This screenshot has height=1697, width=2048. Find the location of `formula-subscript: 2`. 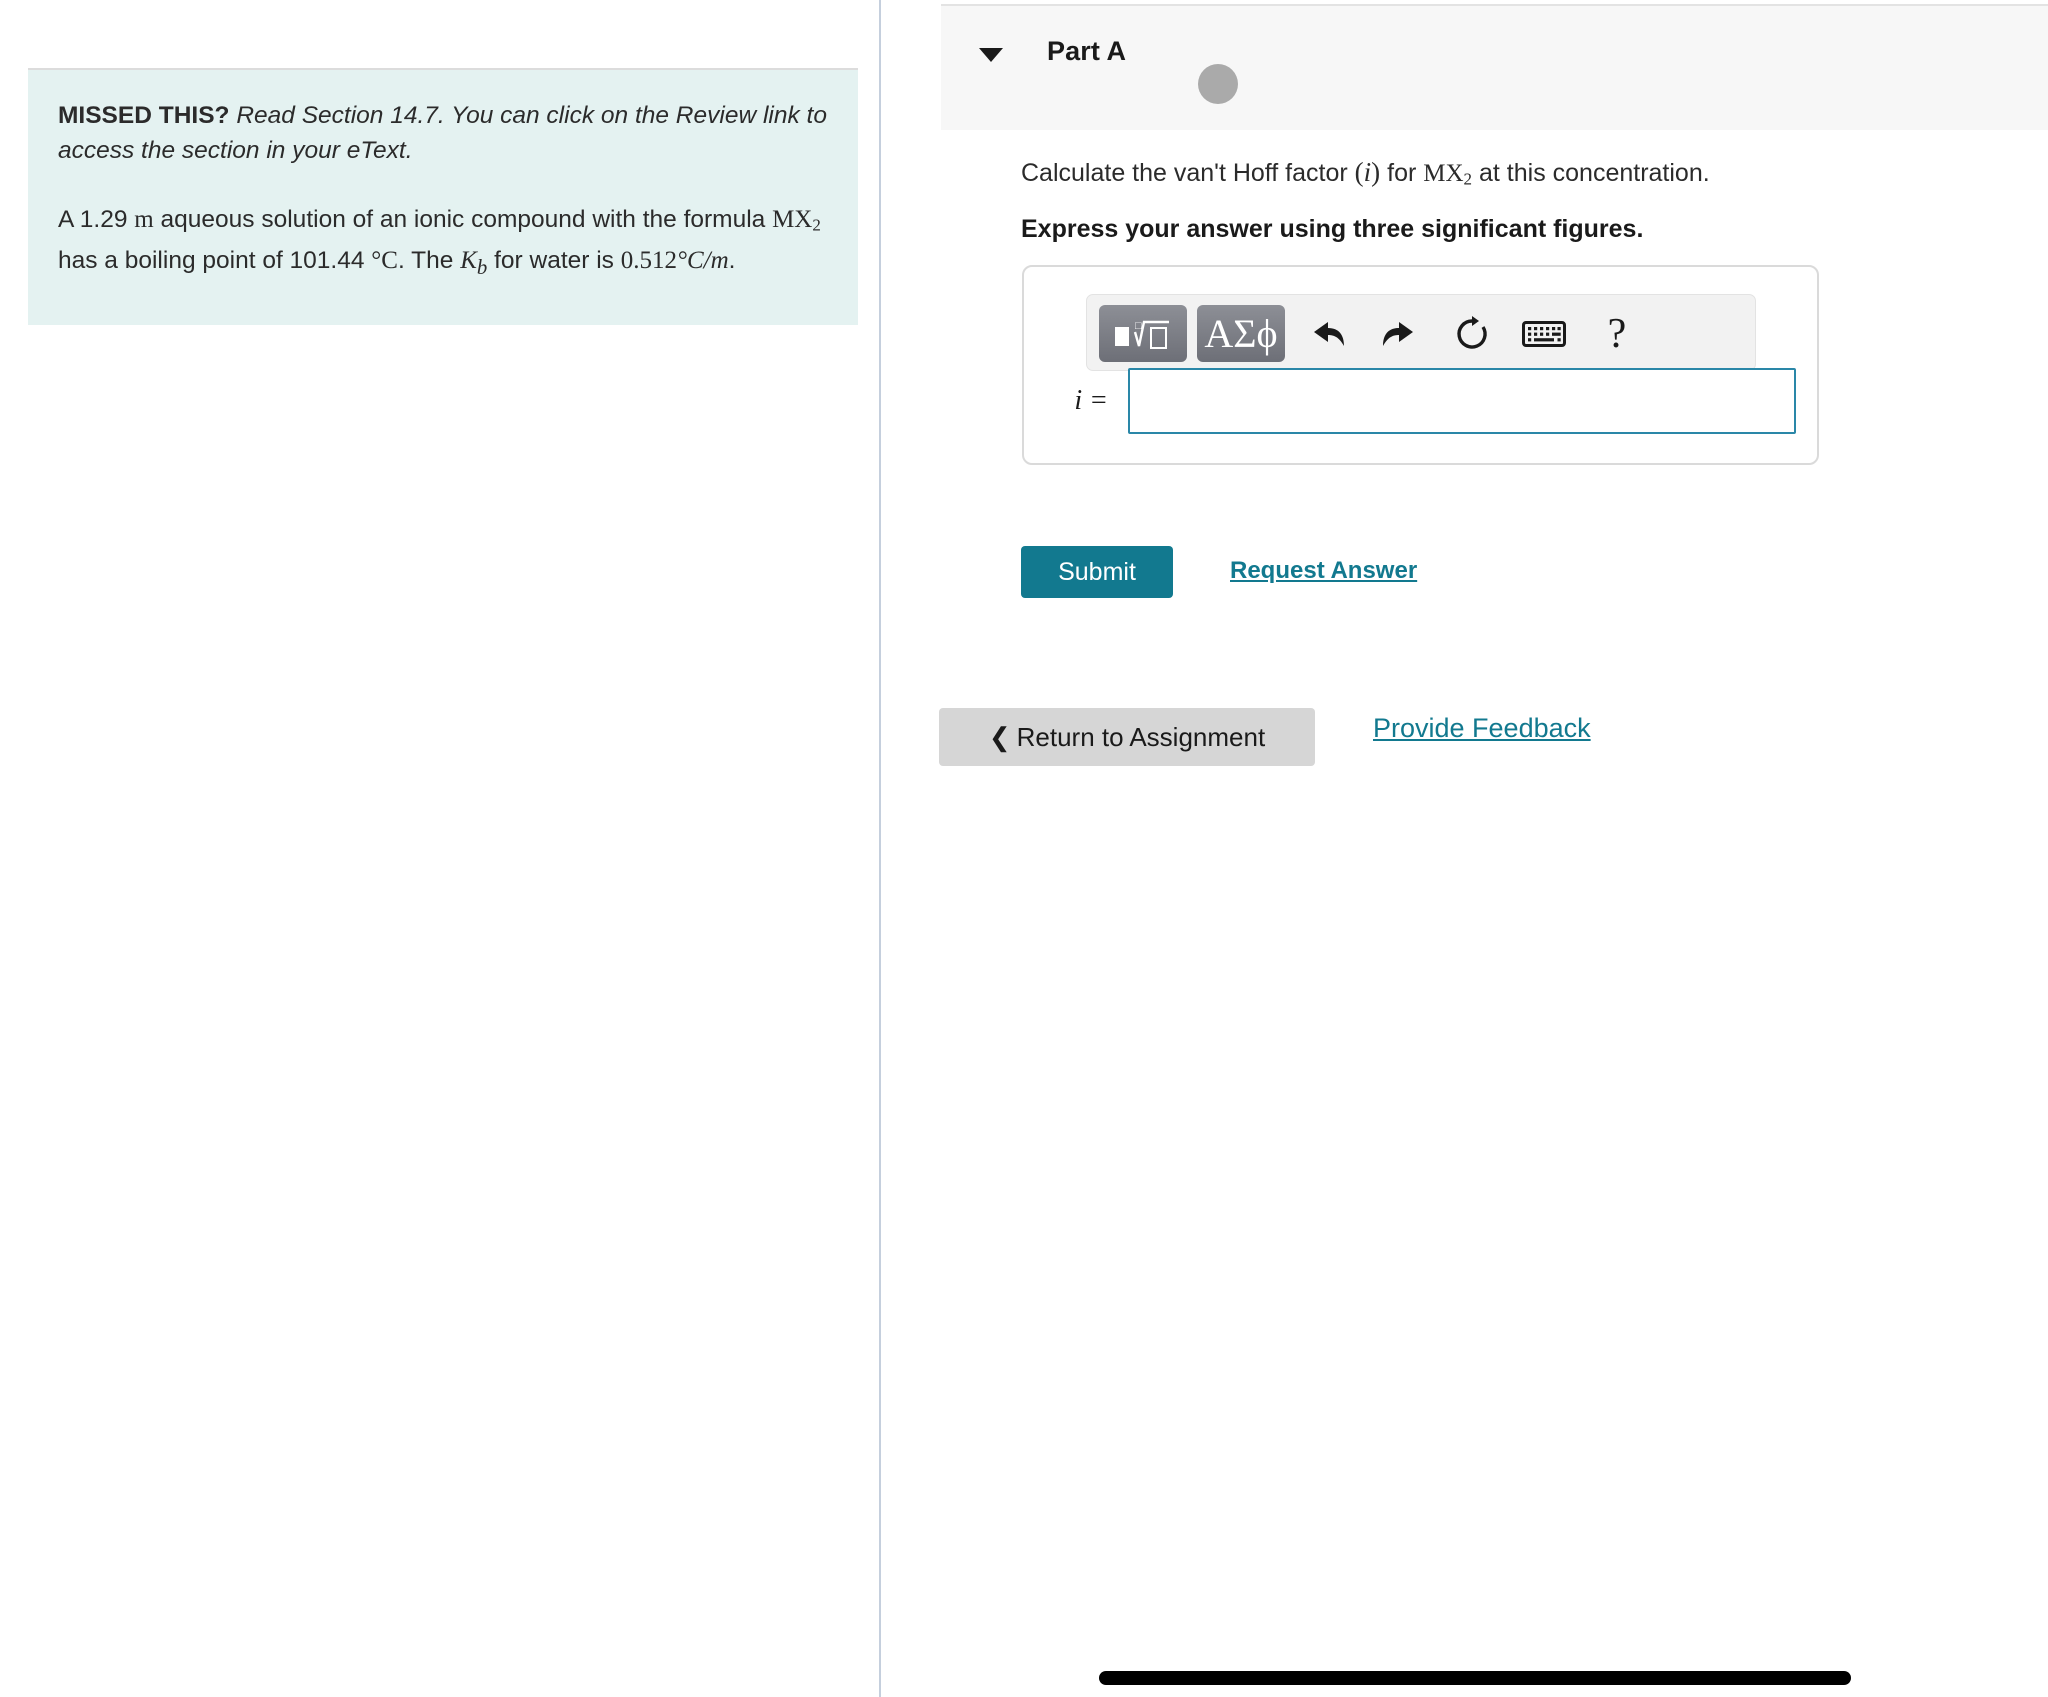

formula-subscript: 2 is located at coordinates (816, 225).